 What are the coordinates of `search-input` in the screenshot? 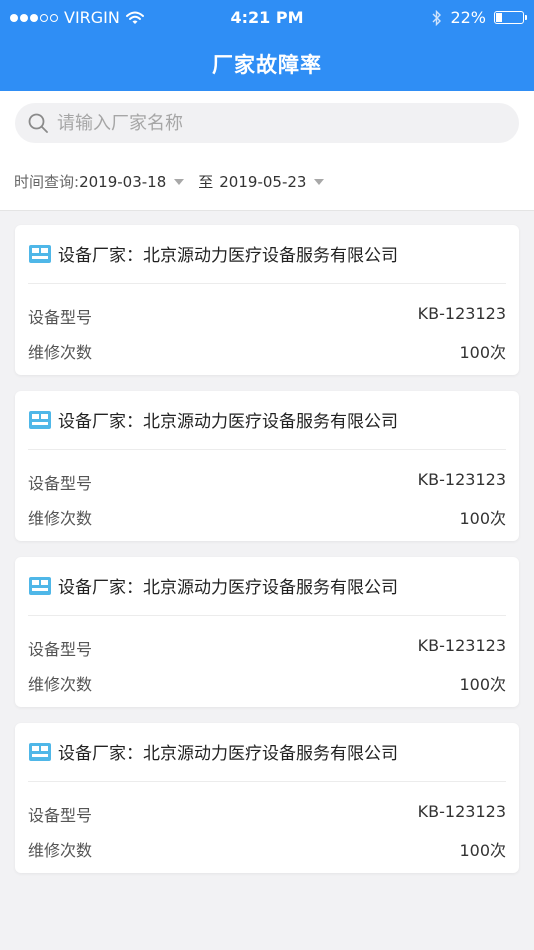 It's located at (277, 123).